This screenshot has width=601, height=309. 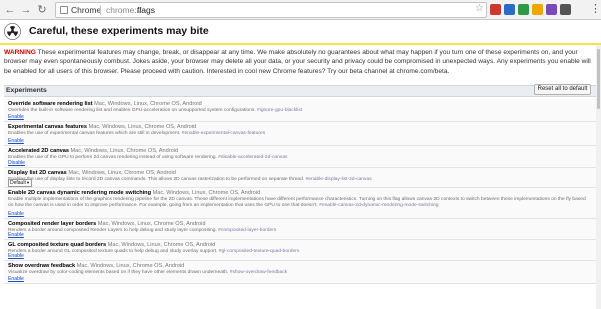 What do you see at coordinates (300, 44) in the screenshot?
I see `warning-divider` at bounding box center [300, 44].